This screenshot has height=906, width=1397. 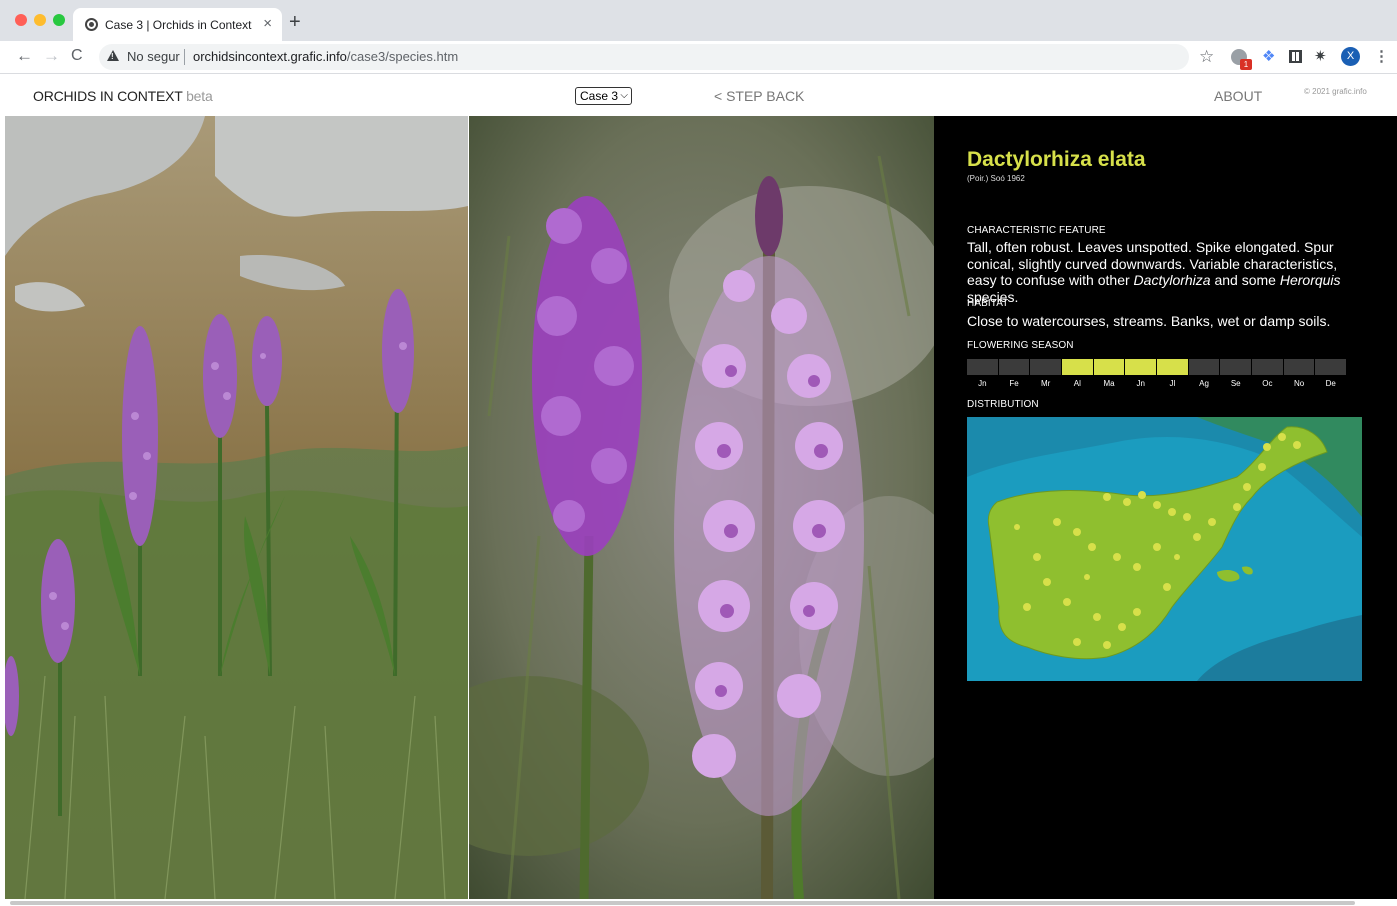 What do you see at coordinates (1335, 91) in the screenshot?
I see `copyright-text: © 2021 grafic.info` at bounding box center [1335, 91].